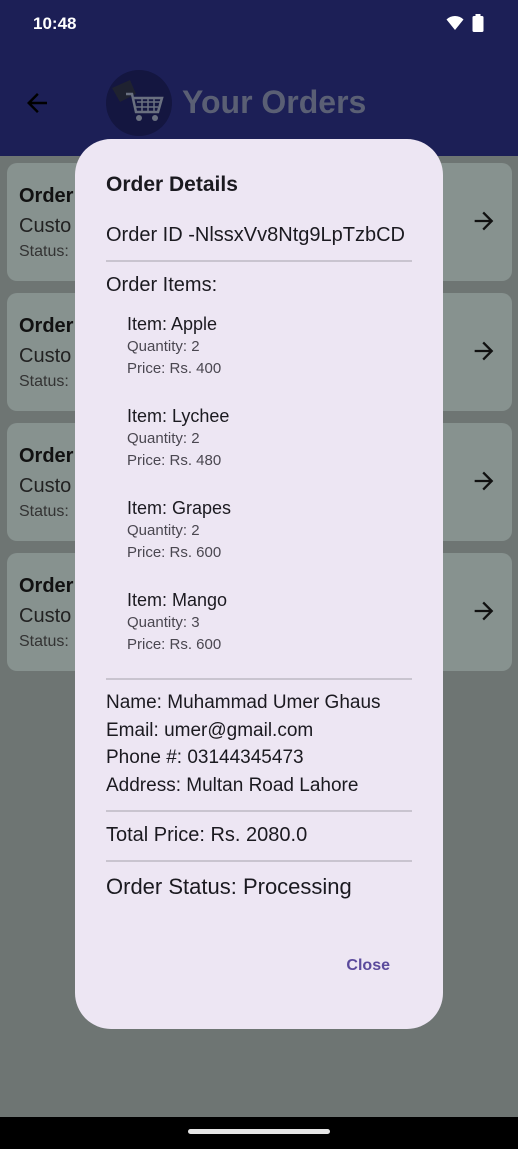 The width and height of the screenshot is (518, 1149). I want to click on home-gesture-handle, so click(259, 1131).